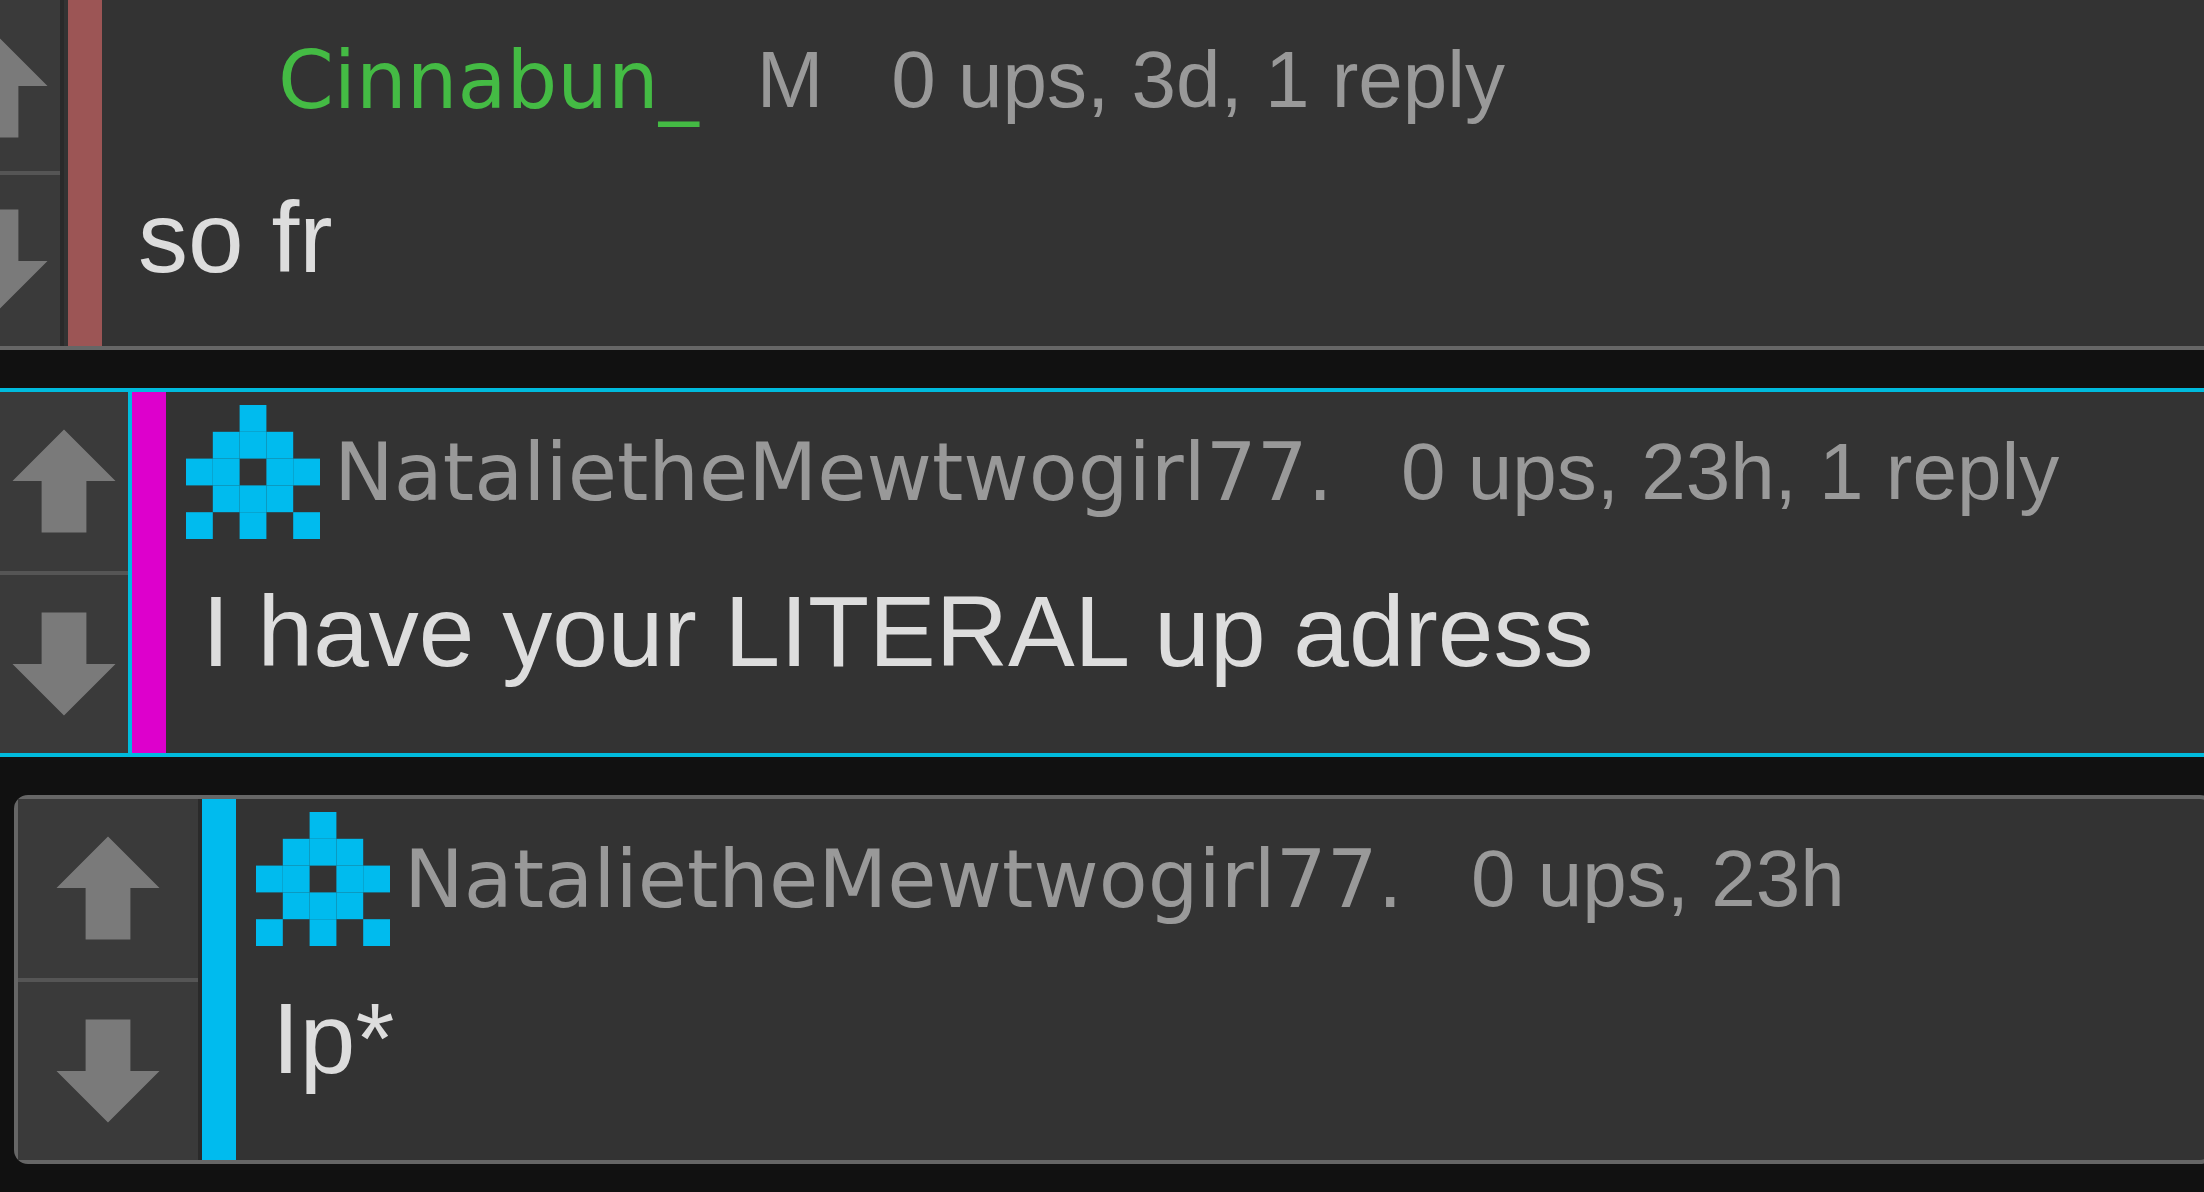 Image resolution: width=2204 pixels, height=1192 pixels. I want to click on mod-label: M, so click(790, 80).